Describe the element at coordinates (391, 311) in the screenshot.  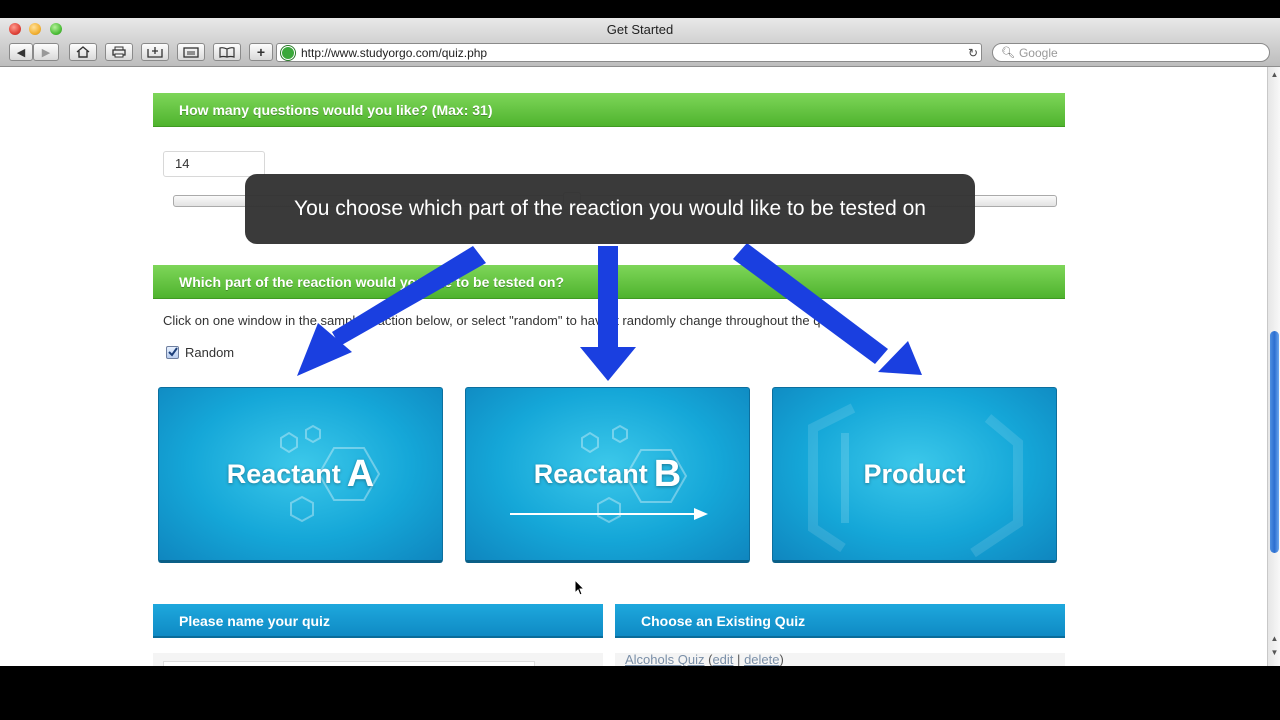
I see `arrow-to-reactant-a` at that location.